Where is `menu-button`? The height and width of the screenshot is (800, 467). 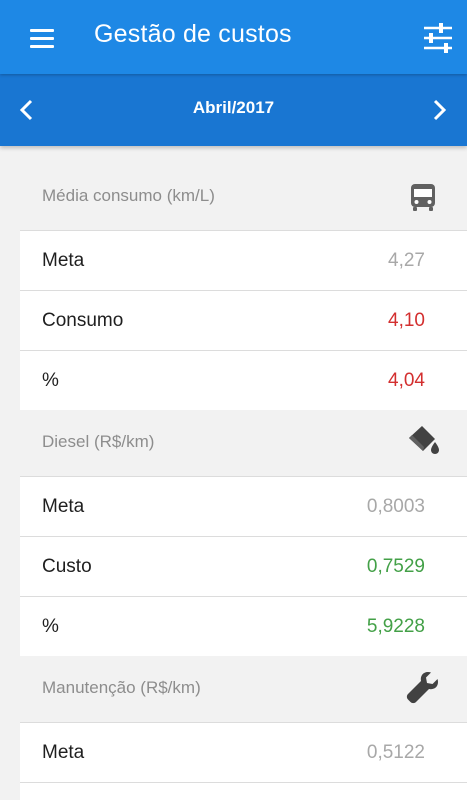 menu-button is located at coordinates (42, 38).